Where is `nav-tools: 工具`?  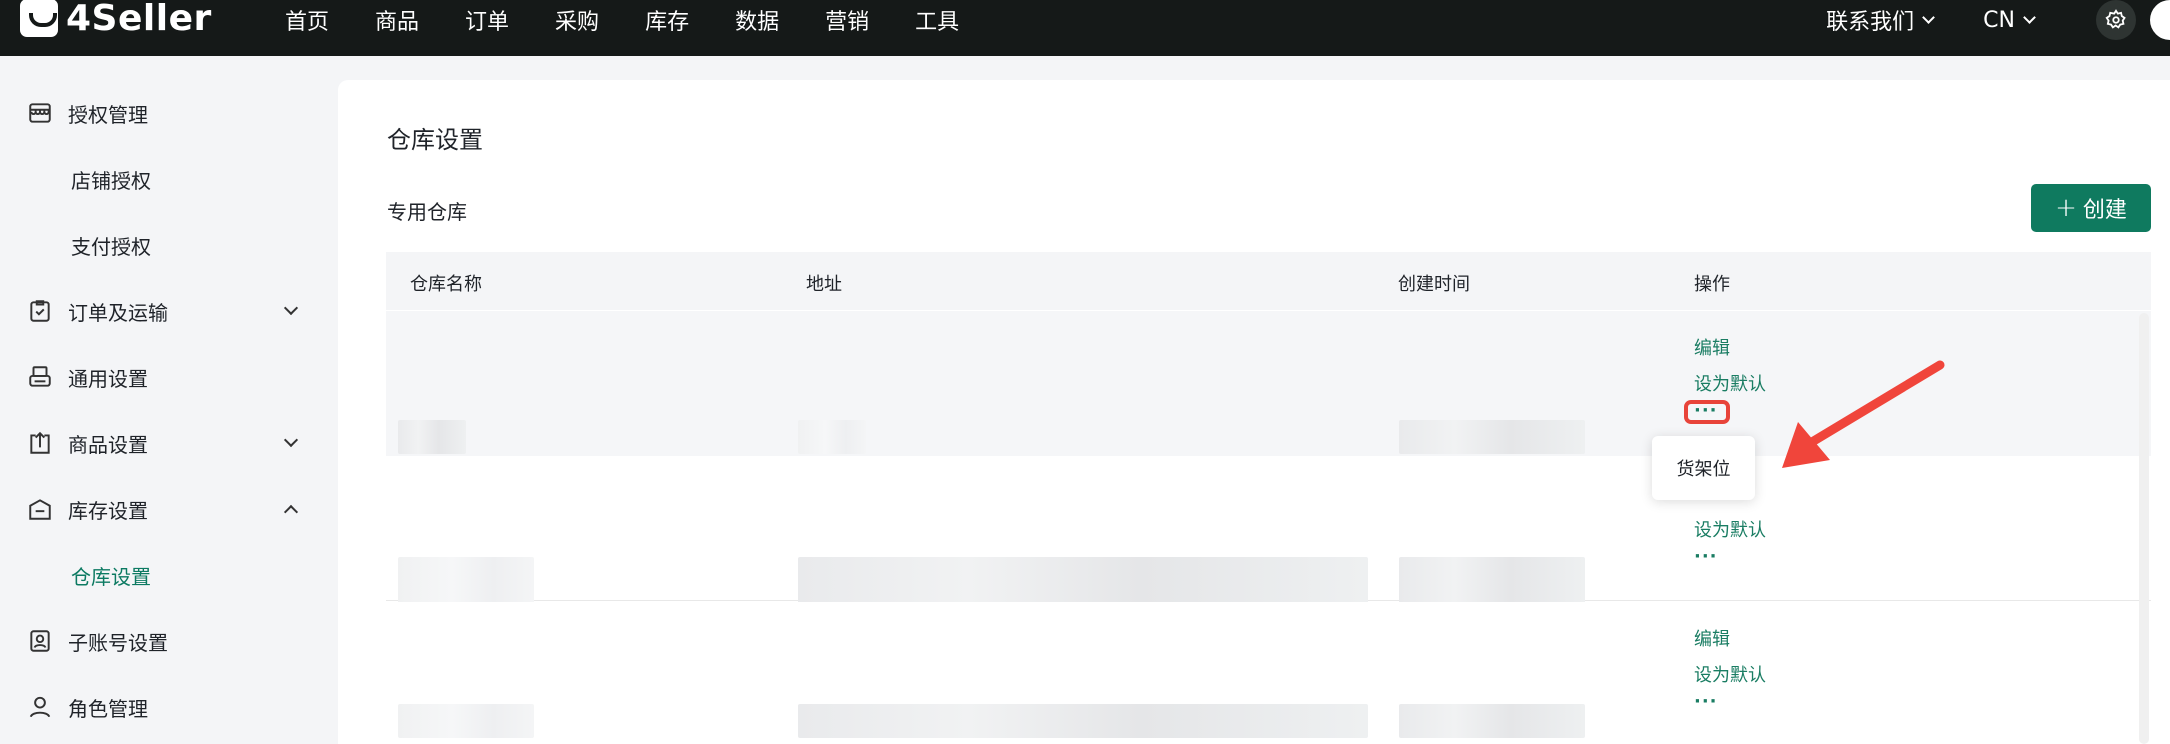
nav-tools: 工具 is located at coordinates (937, 20).